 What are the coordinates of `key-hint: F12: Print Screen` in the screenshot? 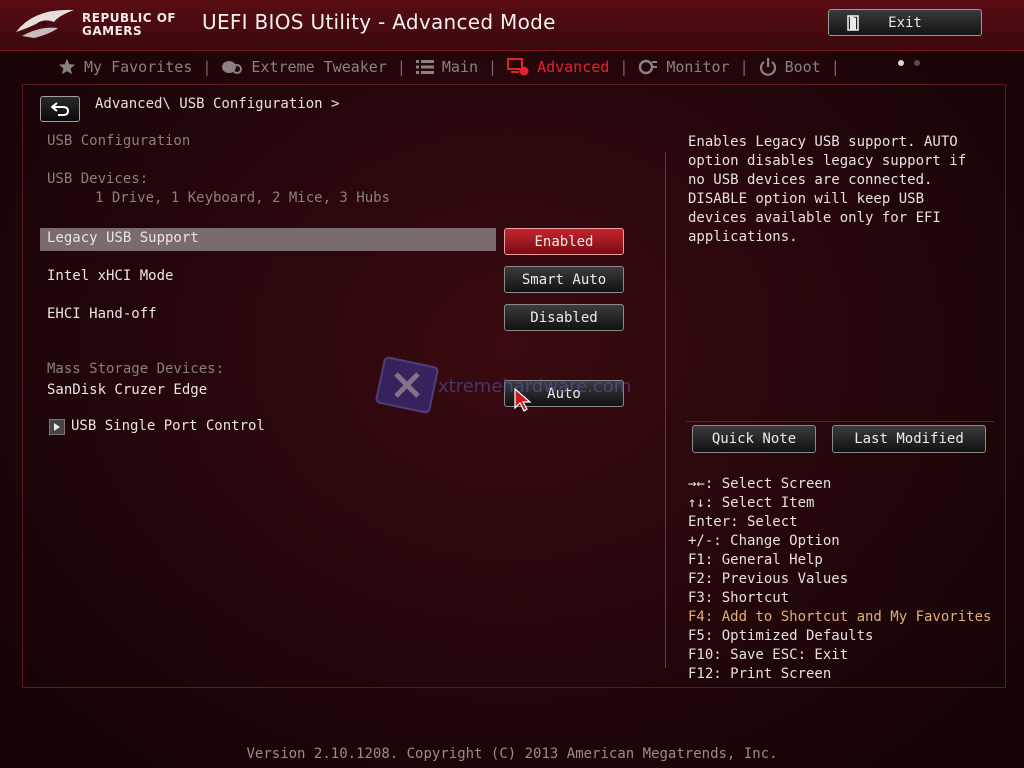 It's located at (760, 674).